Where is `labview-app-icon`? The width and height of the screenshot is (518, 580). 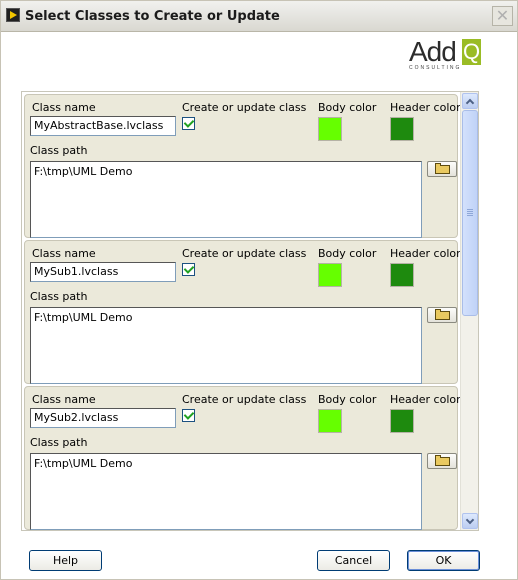 labview-app-icon is located at coordinates (13, 15).